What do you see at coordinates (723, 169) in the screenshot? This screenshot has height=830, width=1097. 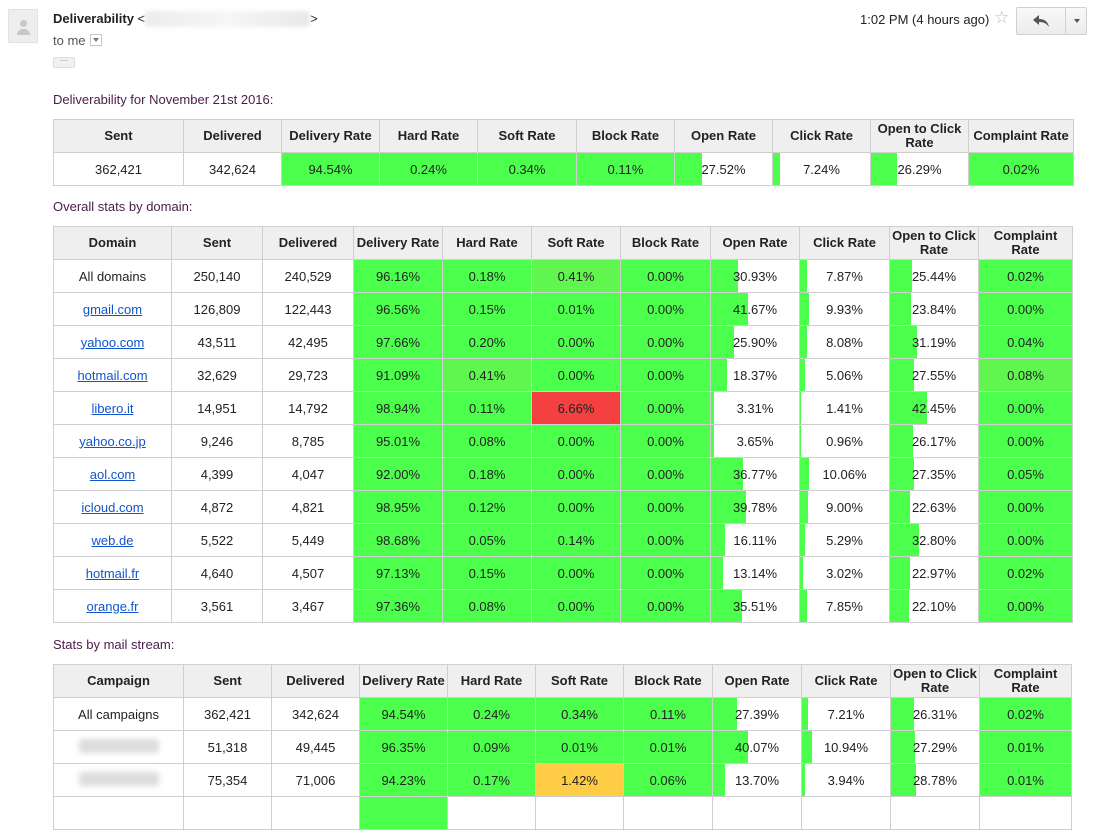 I see `cell-open-rate: 27.52%` at bounding box center [723, 169].